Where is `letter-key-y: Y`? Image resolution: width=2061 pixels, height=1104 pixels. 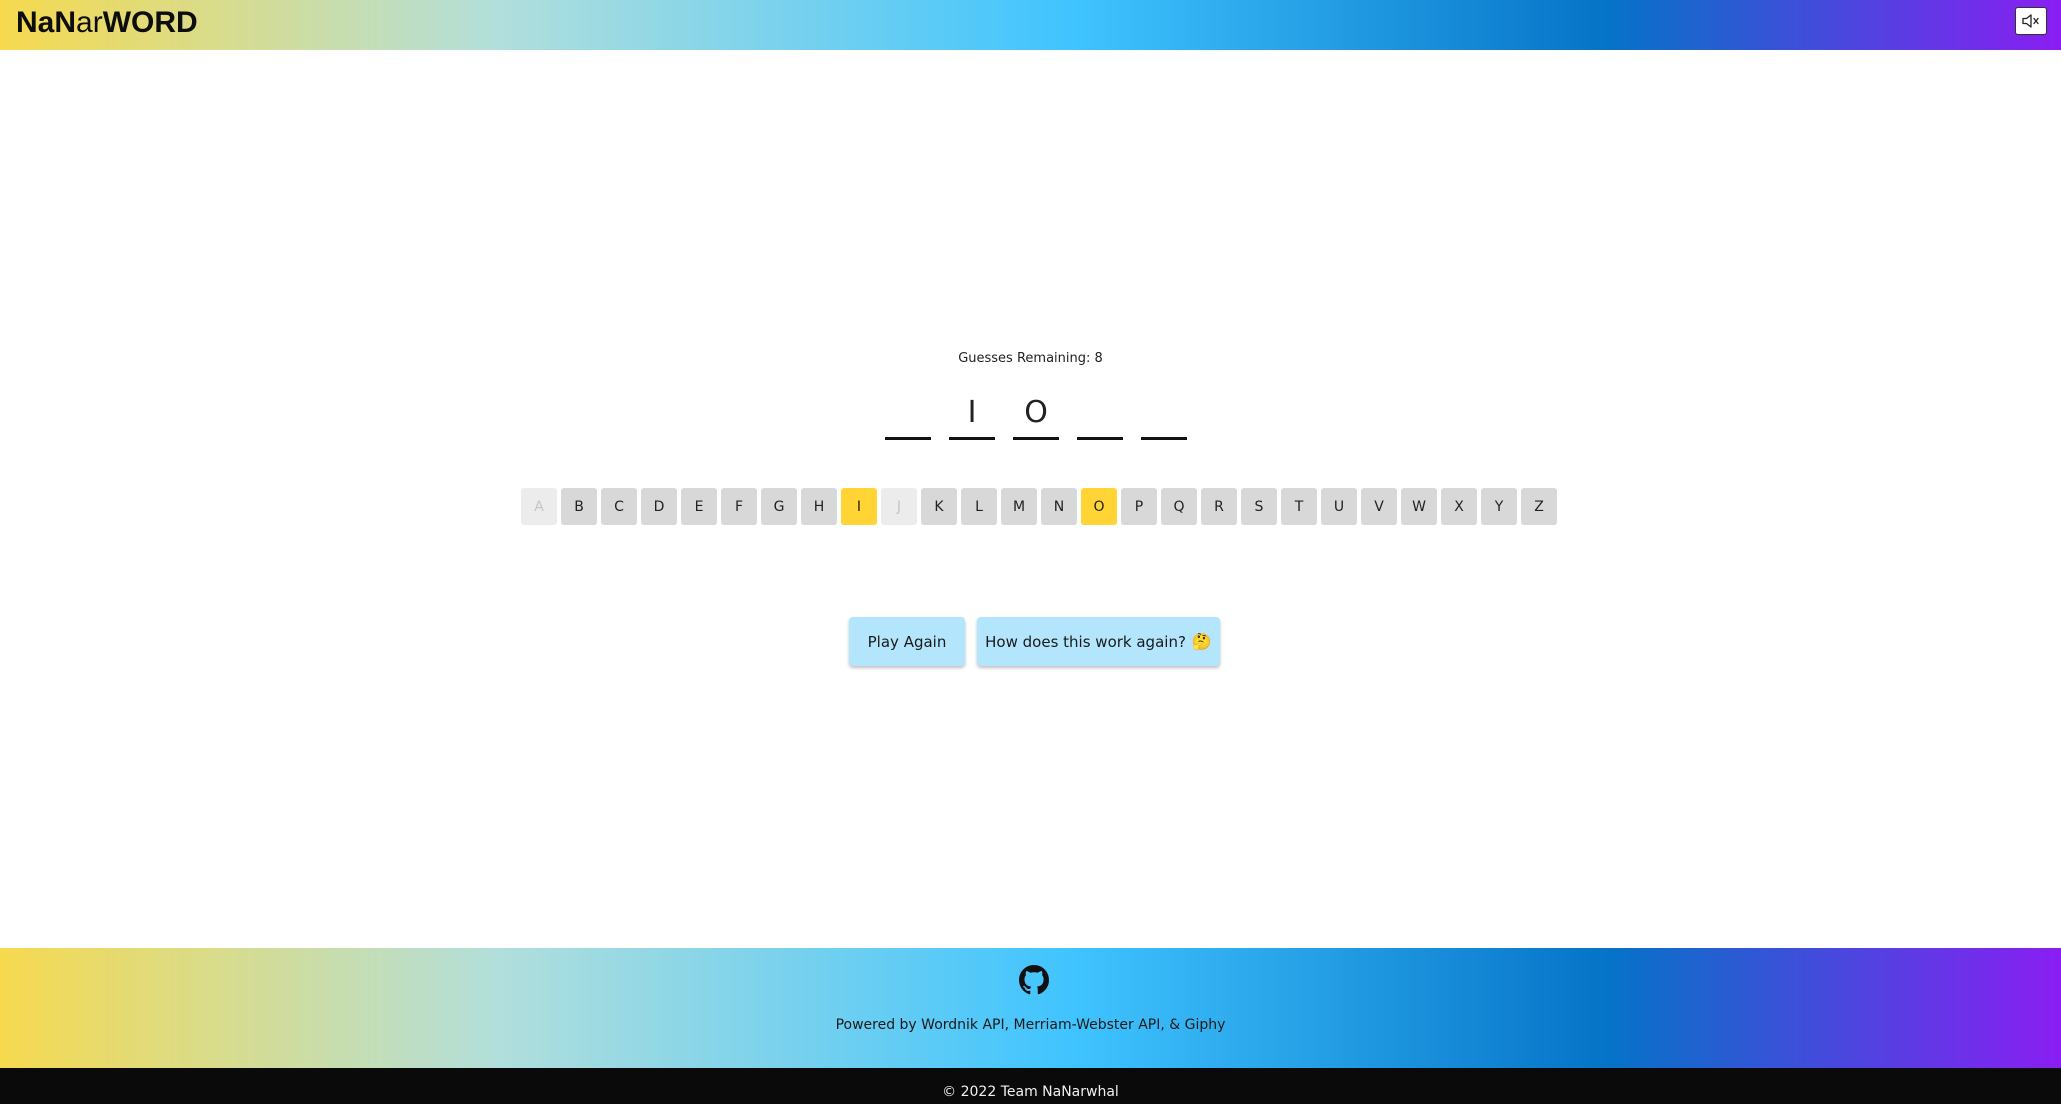
letter-key-y: Y is located at coordinates (1499, 506).